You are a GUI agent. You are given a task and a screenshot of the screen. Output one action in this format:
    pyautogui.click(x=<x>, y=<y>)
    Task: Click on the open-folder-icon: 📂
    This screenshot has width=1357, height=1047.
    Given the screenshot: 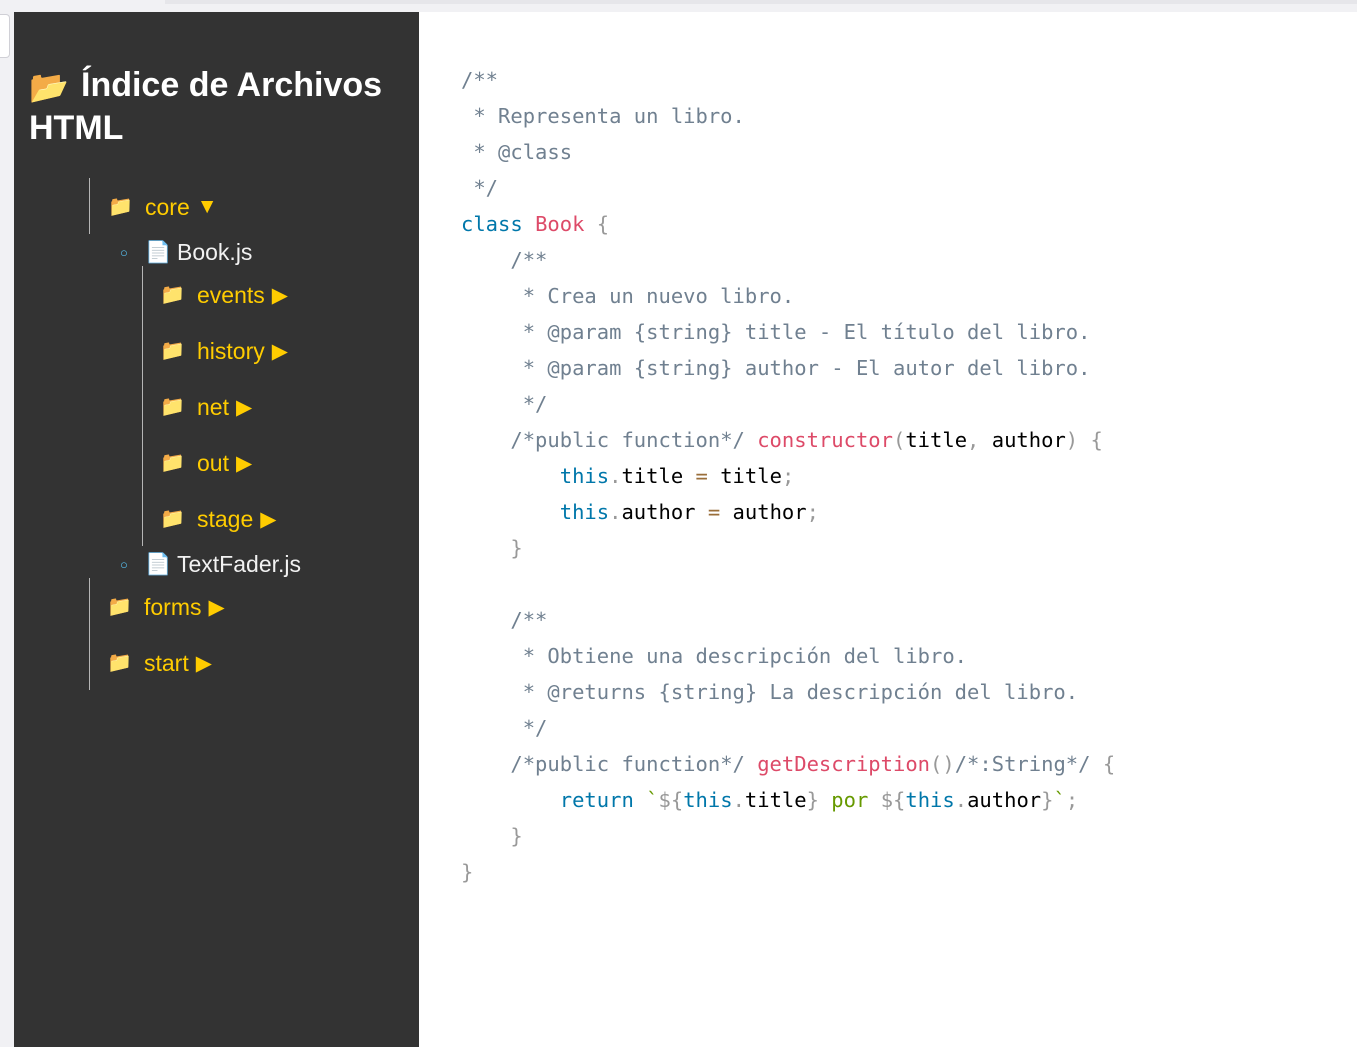 What is the action you would take?
    pyautogui.click(x=49, y=87)
    